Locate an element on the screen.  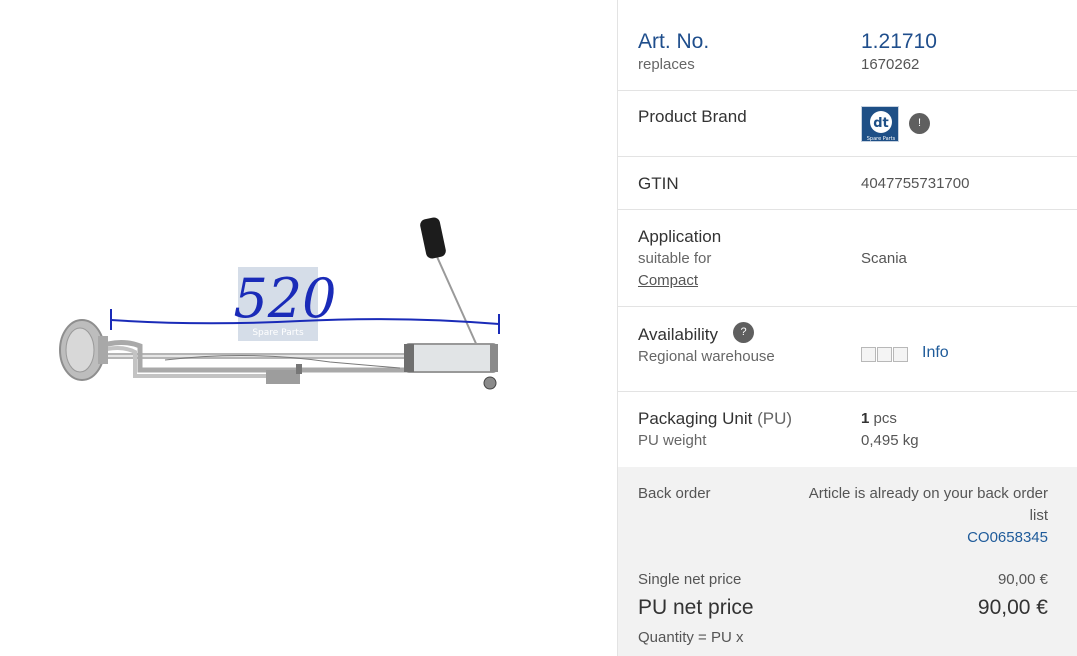
sensor-tube is located at coordinates (451, 358).